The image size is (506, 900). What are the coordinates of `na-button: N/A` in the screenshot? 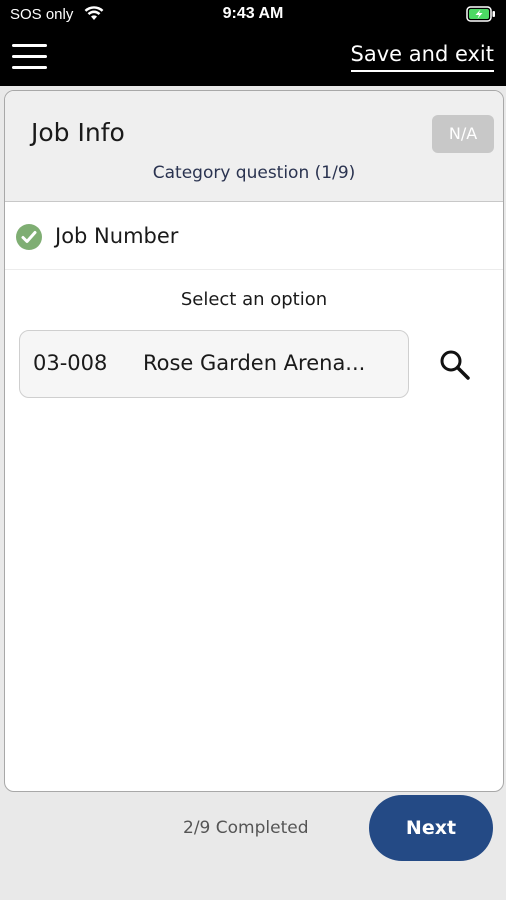 It's located at (463, 134).